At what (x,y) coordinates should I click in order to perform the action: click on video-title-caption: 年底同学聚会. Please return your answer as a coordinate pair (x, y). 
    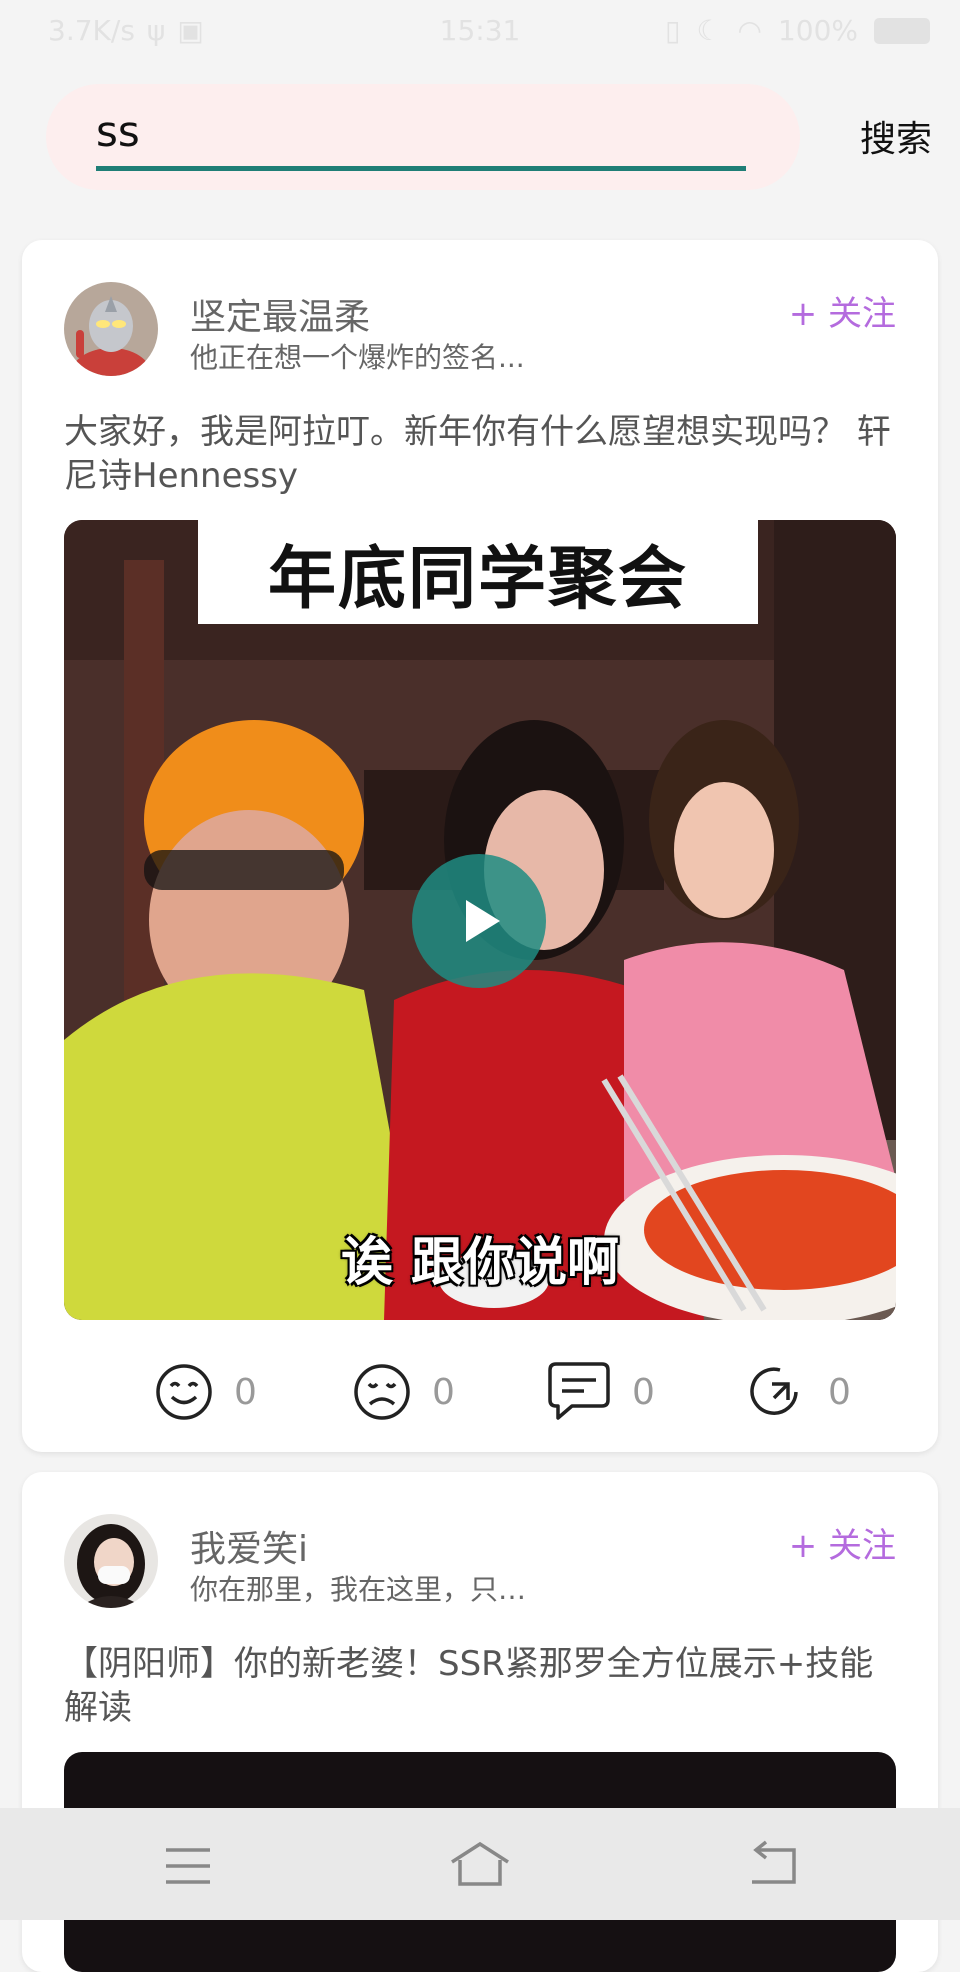
    Looking at the image, I should click on (478, 572).